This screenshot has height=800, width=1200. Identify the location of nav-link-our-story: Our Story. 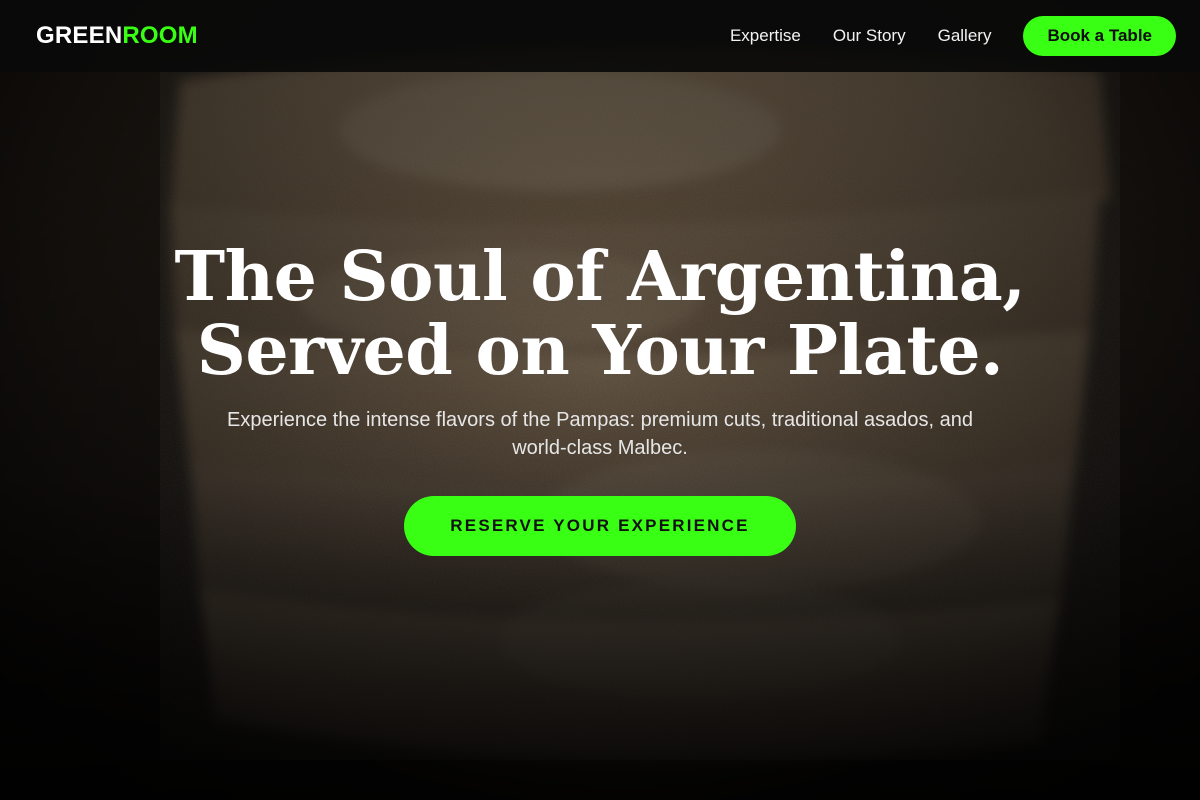
(869, 36).